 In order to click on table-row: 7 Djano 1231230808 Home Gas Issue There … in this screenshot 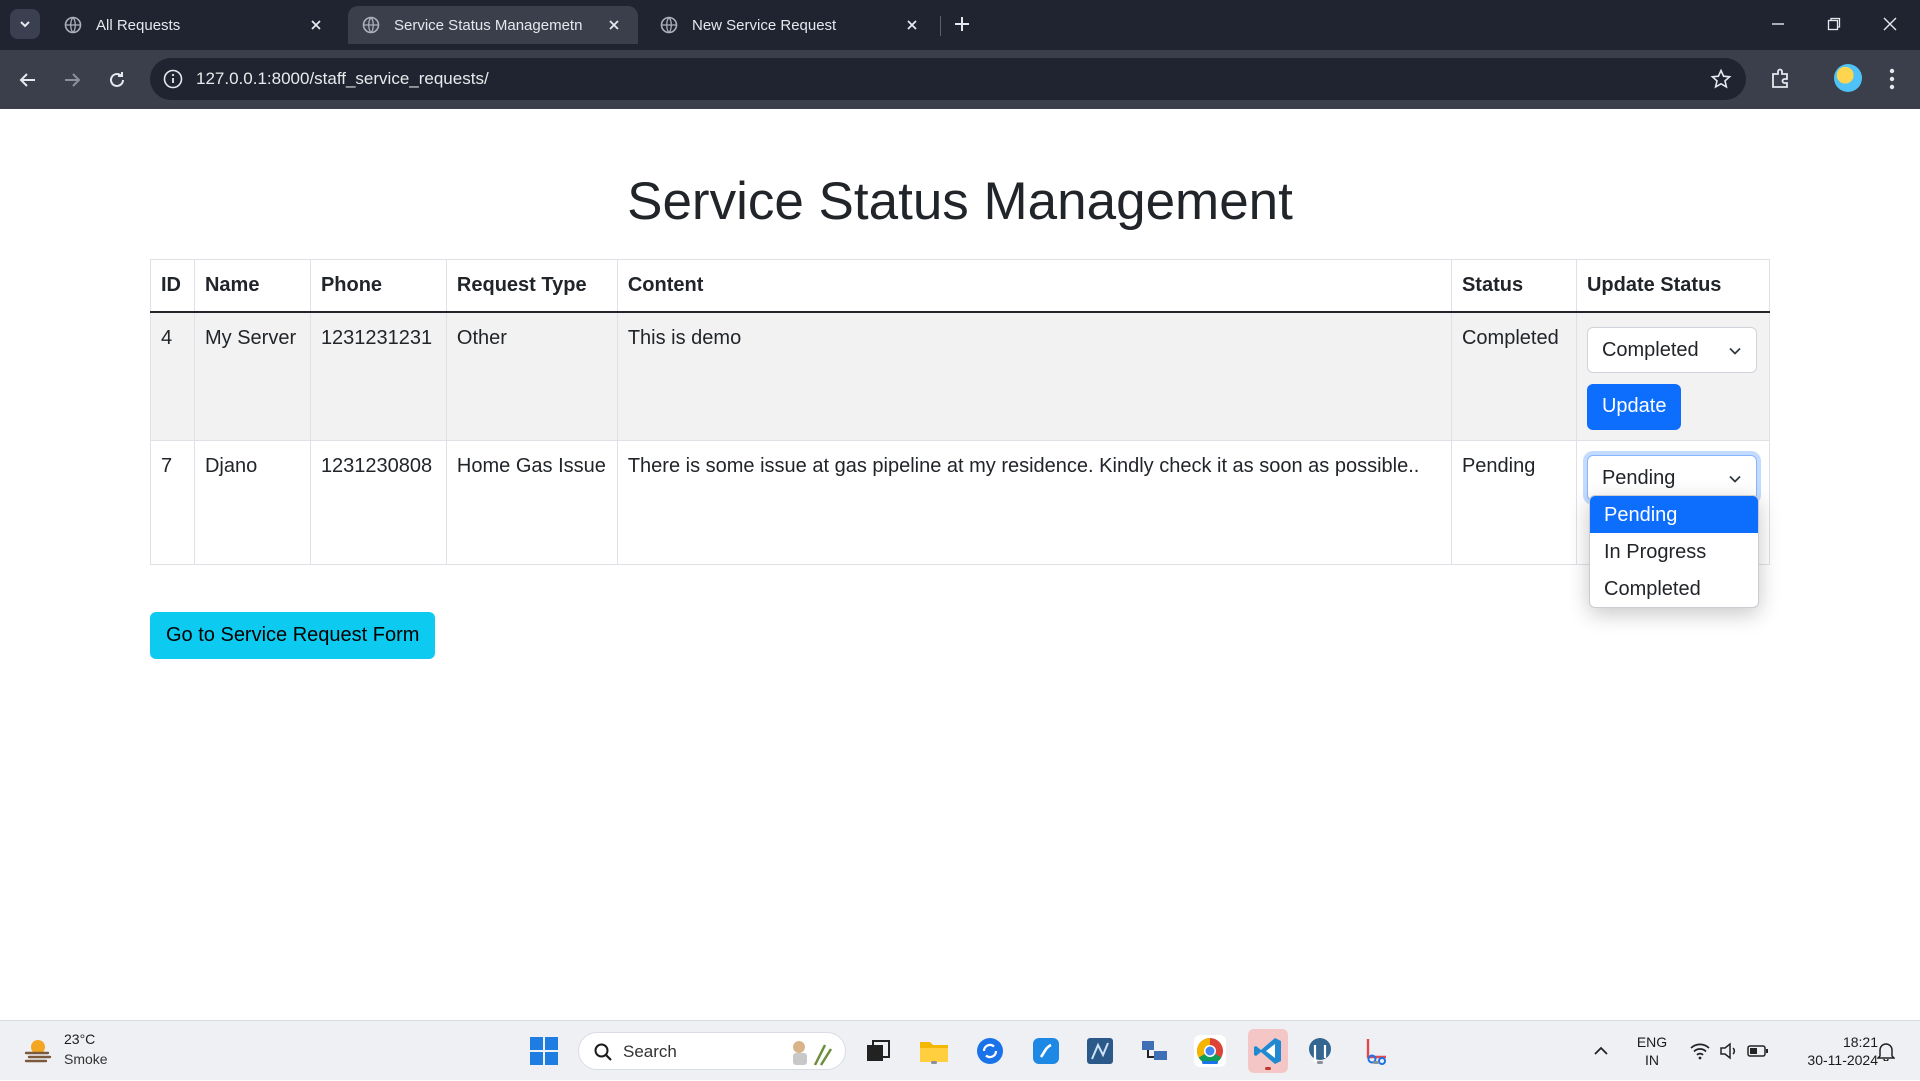, I will do `click(960, 502)`.